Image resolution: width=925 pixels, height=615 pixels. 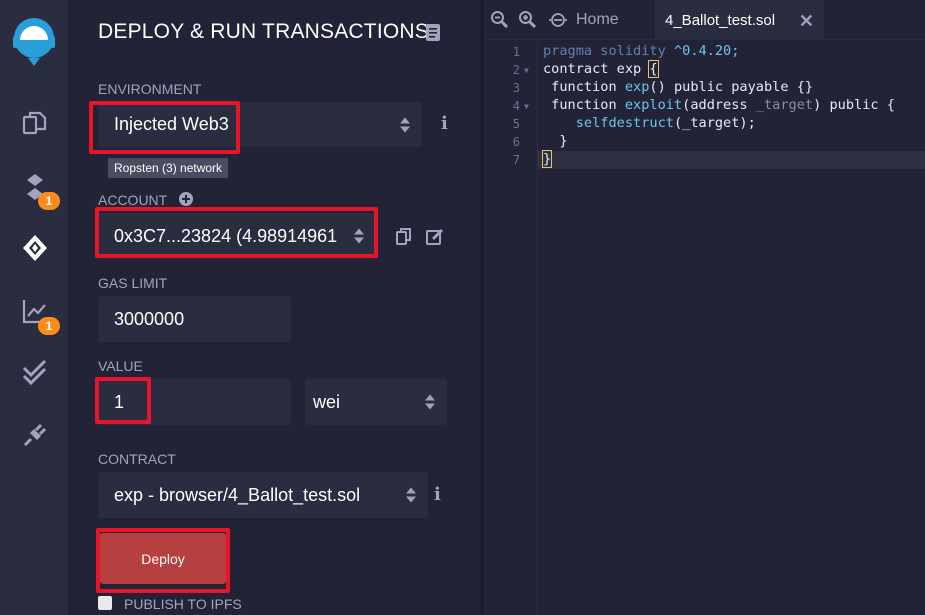 I want to click on publish-ipfs-checkbox, so click(x=105, y=603).